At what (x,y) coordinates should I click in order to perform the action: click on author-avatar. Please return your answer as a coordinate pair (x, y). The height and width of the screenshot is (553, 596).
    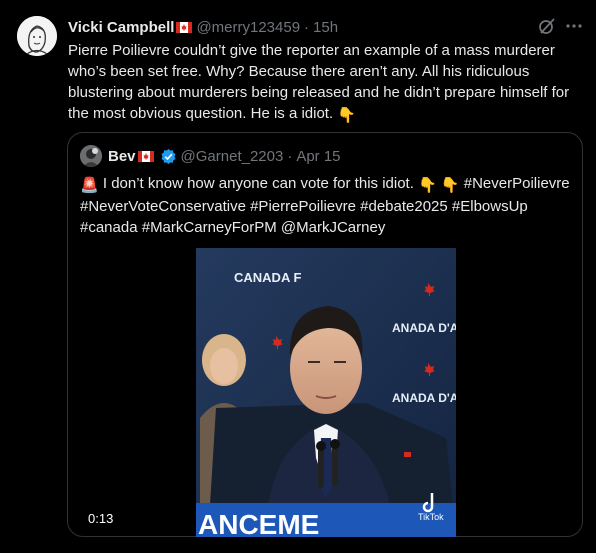
    Looking at the image, I should click on (37, 36).